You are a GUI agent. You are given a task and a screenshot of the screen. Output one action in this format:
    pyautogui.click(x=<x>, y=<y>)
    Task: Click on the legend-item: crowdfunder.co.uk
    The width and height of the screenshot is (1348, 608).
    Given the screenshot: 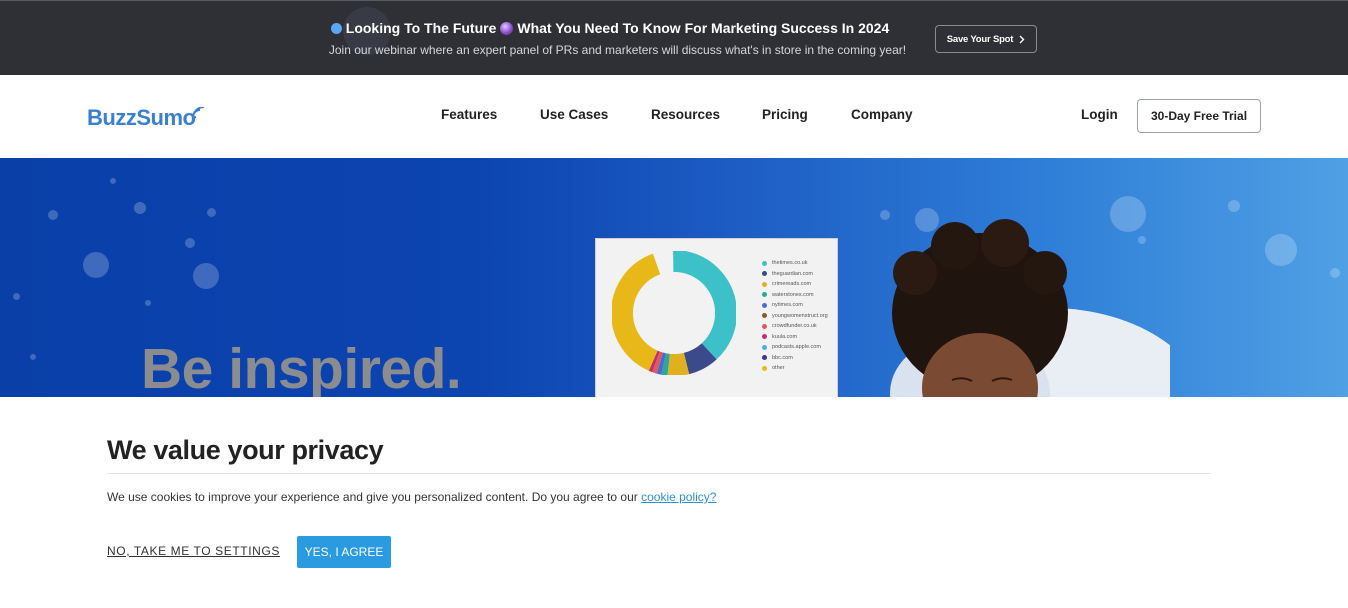 What is the action you would take?
    pyautogui.click(x=795, y=326)
    